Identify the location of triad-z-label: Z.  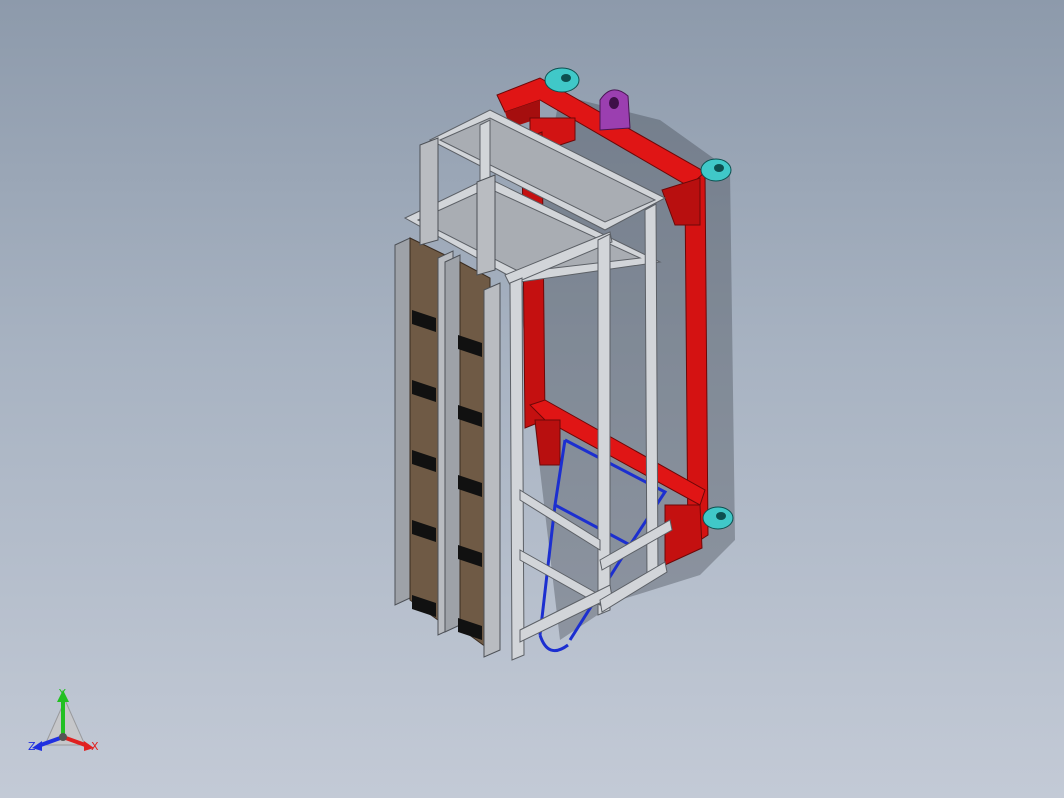
(32, 746).